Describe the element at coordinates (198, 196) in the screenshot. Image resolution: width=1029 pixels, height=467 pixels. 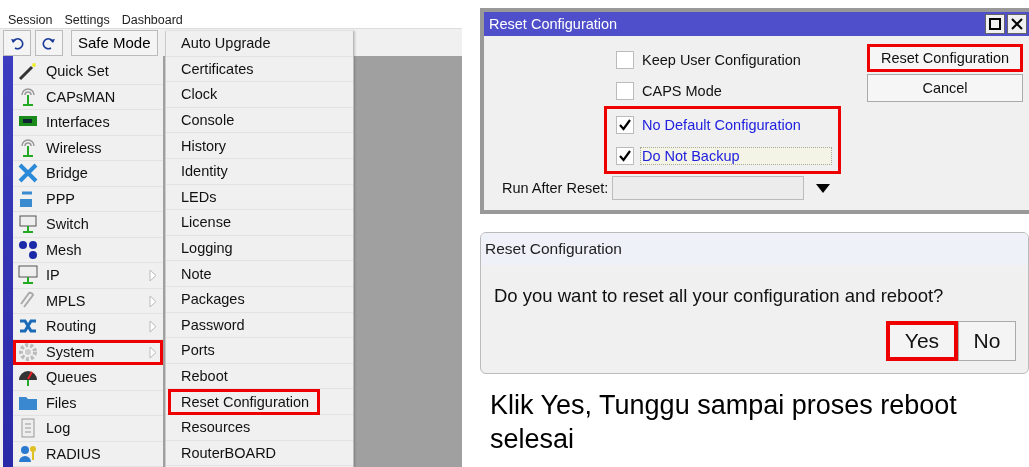
I see `submenu-item: LEDs` at that location.